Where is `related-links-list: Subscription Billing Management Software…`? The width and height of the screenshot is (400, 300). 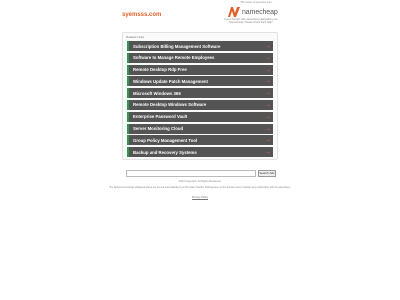 related-links-list: Subscription Billing Management Software… is located at coordinates (200, 100).